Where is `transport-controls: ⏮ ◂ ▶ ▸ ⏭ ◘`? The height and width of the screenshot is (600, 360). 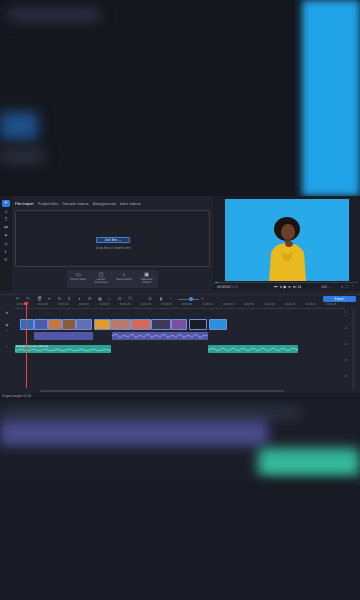 transport-controls: ⏮ ◂ ▶ ▸ ⏭ ◘ is located at coordinates (287, 286).